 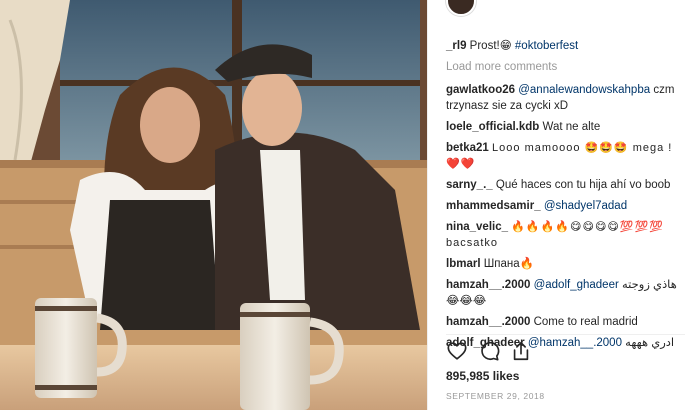 I want to click on comment-text: Qué haces con tu hija ahí vo boob, so click(x=583, y=185).